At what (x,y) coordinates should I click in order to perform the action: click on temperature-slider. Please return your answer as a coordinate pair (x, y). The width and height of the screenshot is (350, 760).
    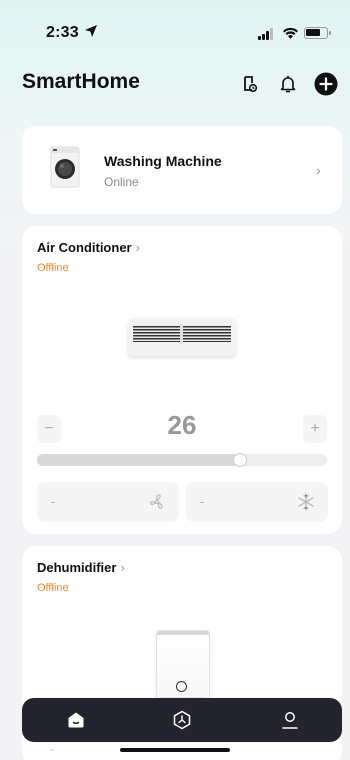
    Looking at the image, I should click on (182, 460).